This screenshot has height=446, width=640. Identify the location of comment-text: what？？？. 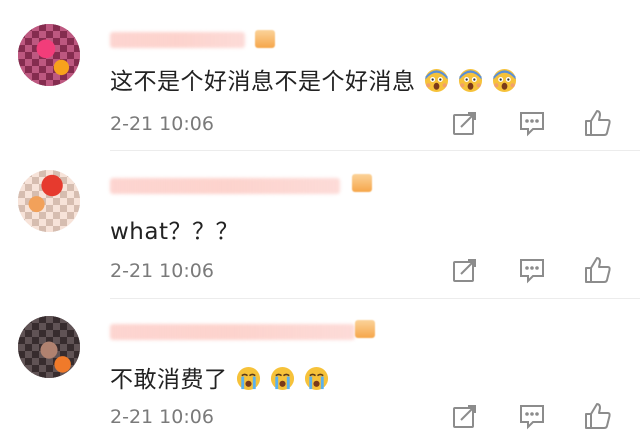
(174, 229).